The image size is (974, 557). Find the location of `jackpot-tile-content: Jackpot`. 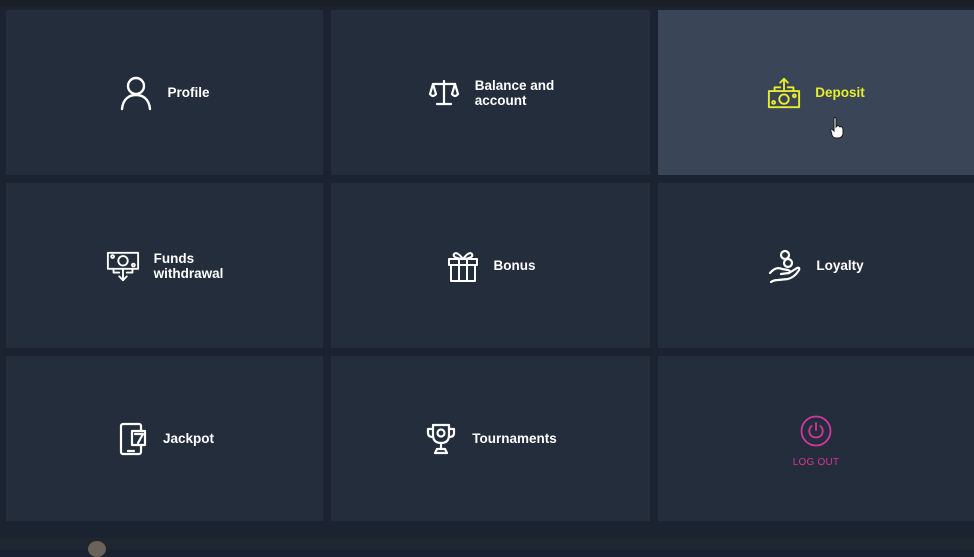

jackpot-tile-content: Jackpot is located at coordinates (164, 439).